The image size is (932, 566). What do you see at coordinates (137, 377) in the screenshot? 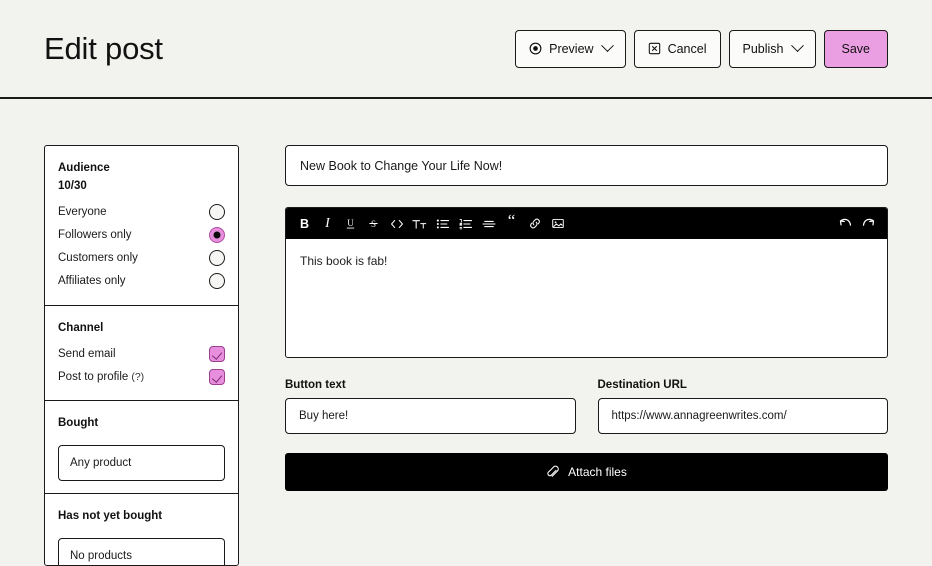
I see `help-icon: (?)` at bounding box center [137, 377].